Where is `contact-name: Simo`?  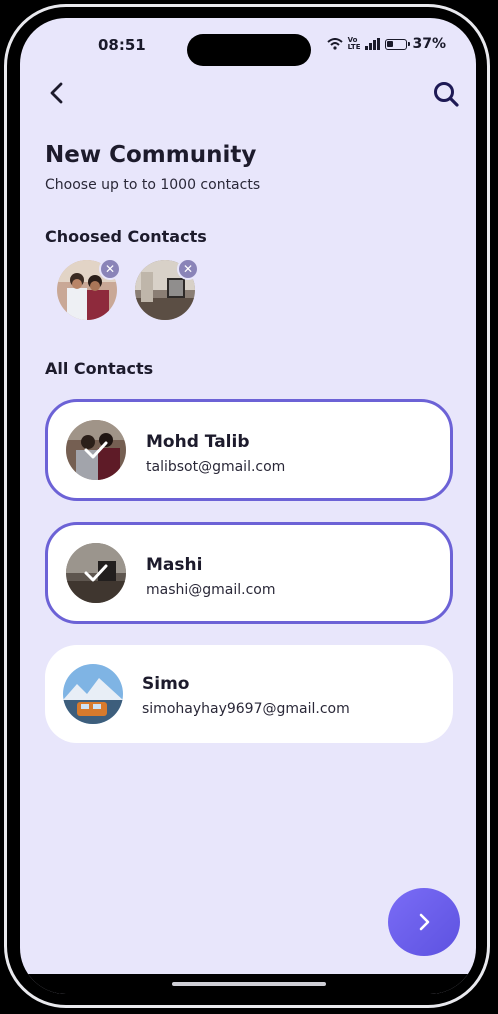
contact-name: Simo is located at coordinates (166, 684).